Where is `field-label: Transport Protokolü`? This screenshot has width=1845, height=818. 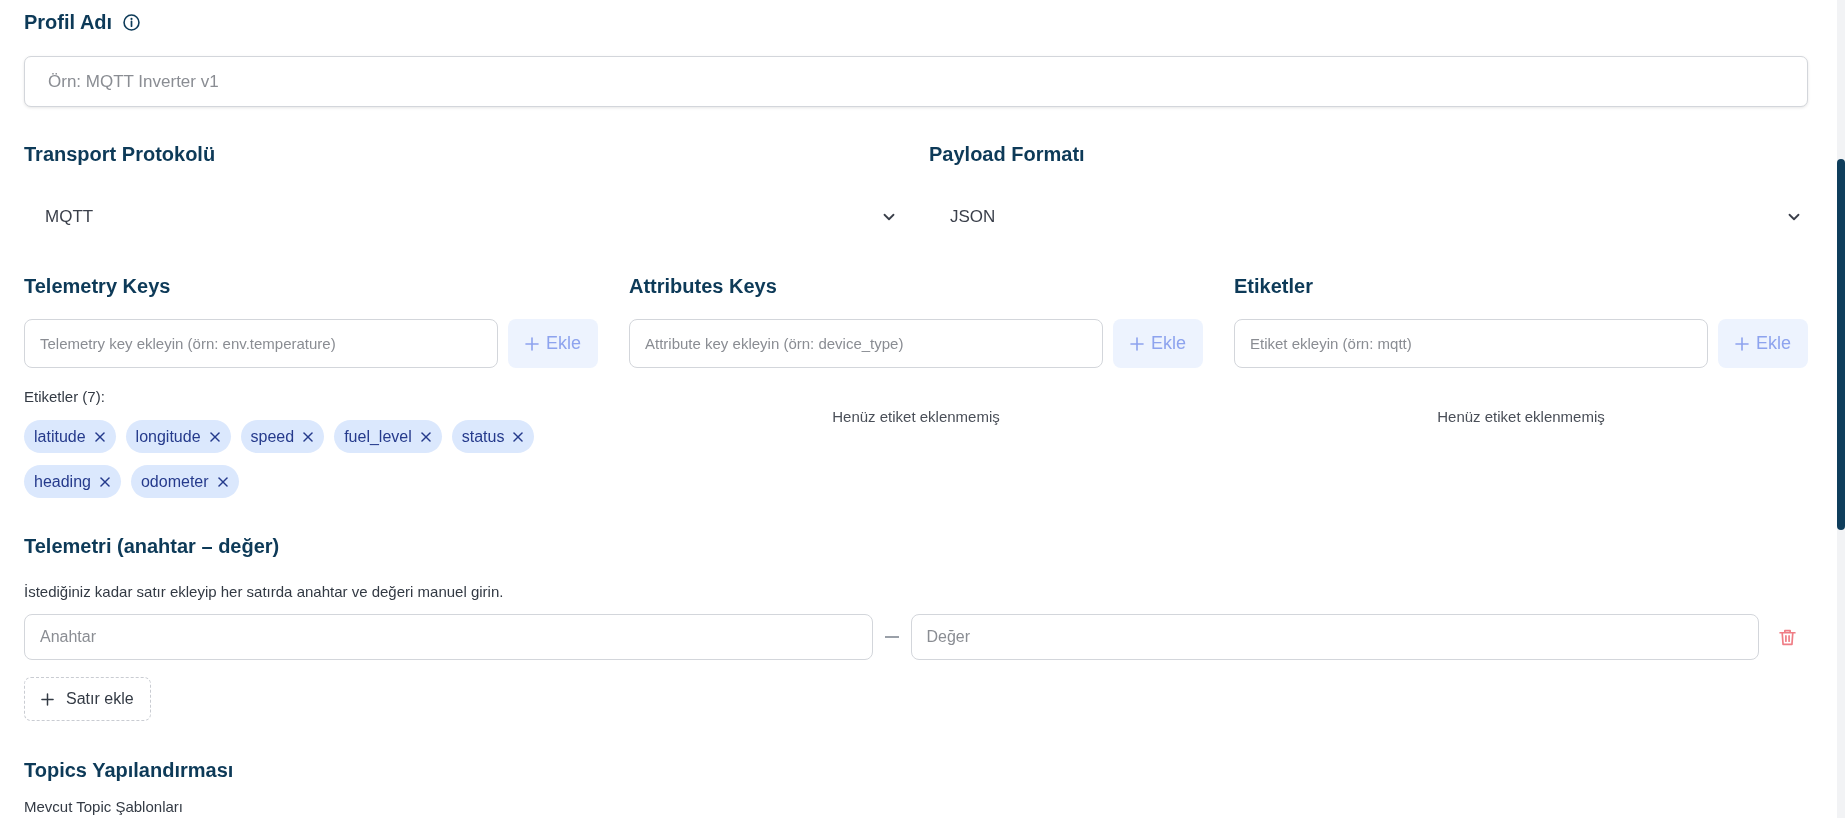 field-label: Transport Protokolü is located at coordinates (120, 154).